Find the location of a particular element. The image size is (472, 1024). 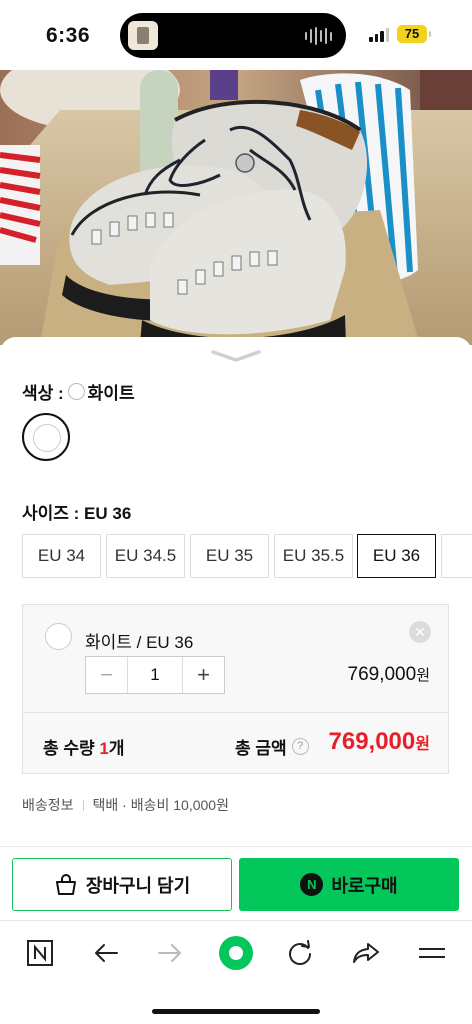

size-option: EU 35 is located at coordinates (229, 556).